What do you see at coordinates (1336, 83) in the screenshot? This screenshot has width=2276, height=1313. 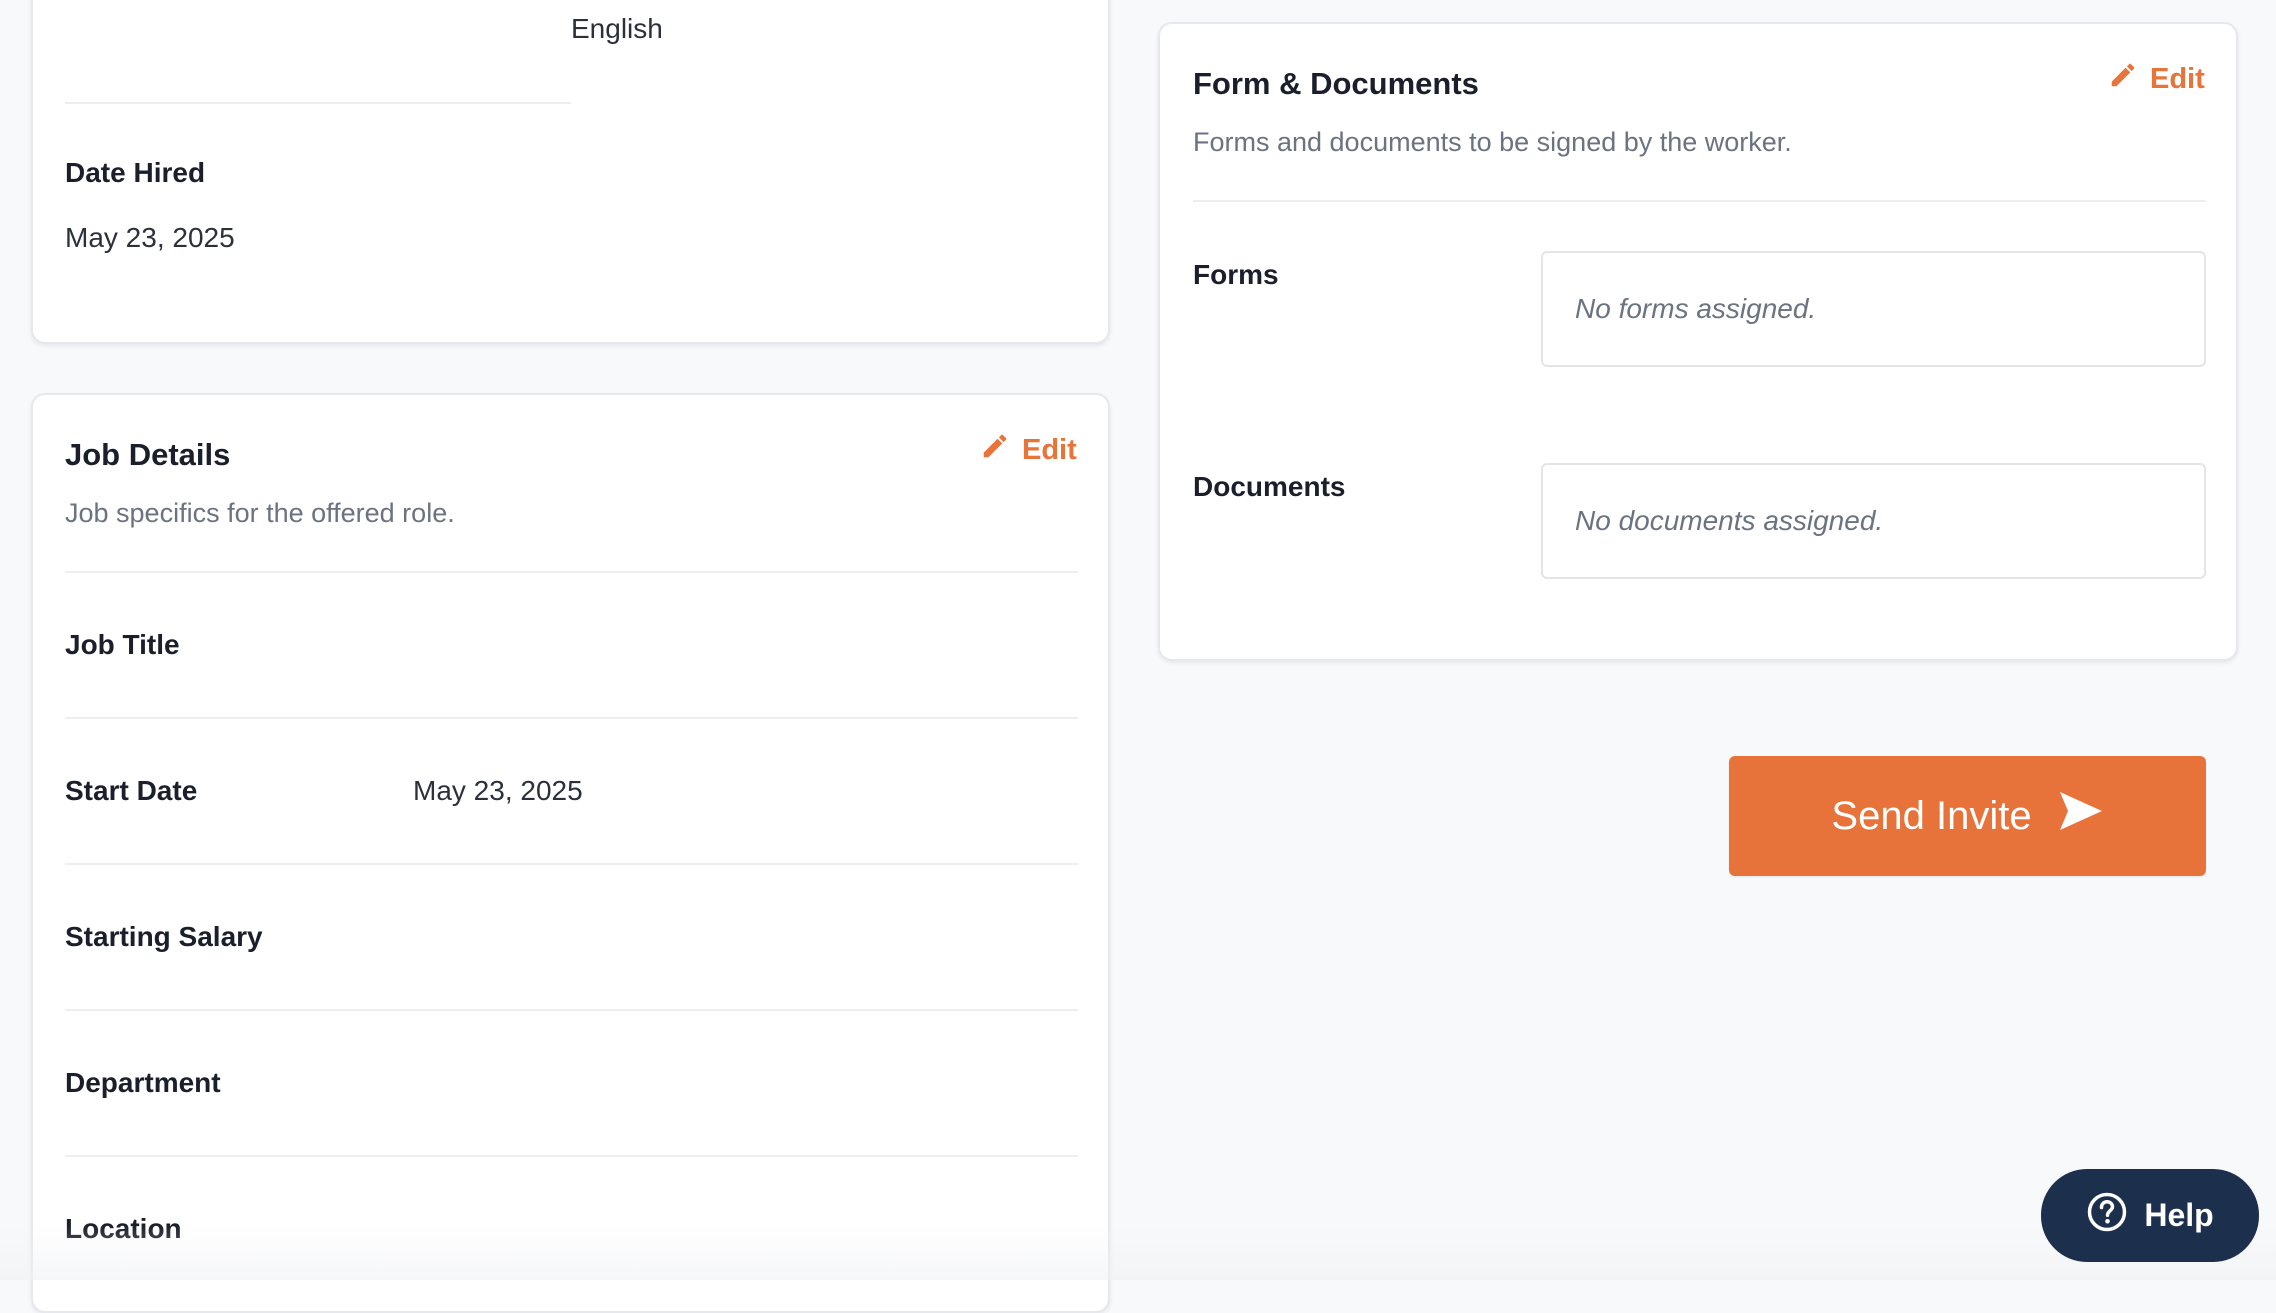 I see `forms-documents-title: Form & Documents` at bounding box center [1336, 83].